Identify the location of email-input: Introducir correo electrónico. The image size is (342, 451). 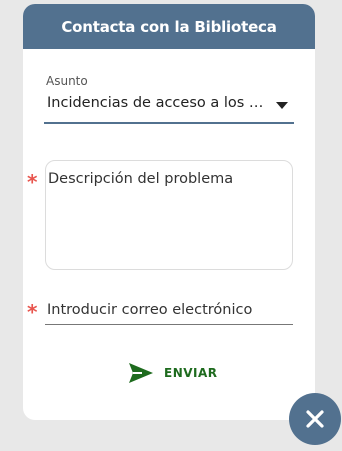
(169, 312).